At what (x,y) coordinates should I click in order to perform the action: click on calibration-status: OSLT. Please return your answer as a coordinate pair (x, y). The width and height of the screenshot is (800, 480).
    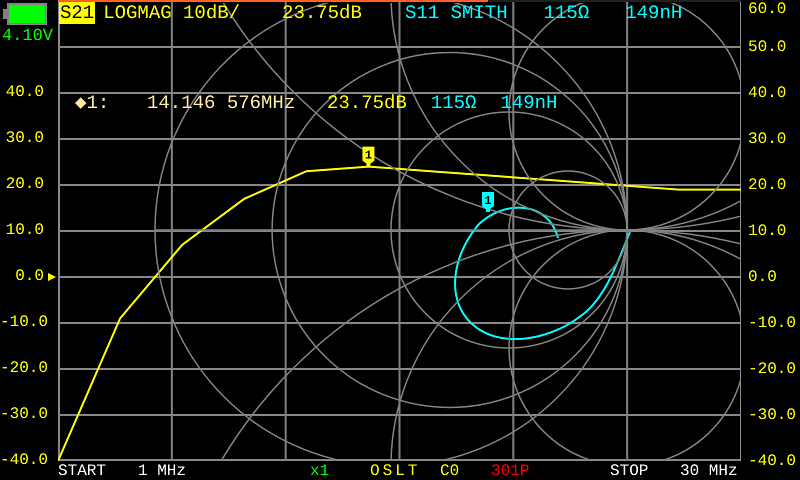
    Looking at the image, I should click on (395, 471).